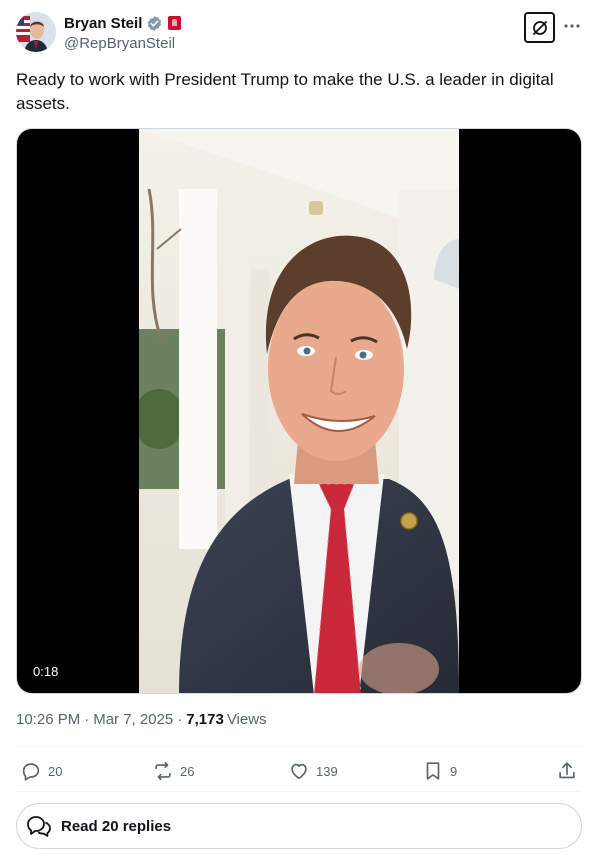 The width and height of the screenshot is (598, 857). What do you see at coordinates (55, 771) in the screenshot?
I see `reply-count: 20` at bounding box center [55, 771].